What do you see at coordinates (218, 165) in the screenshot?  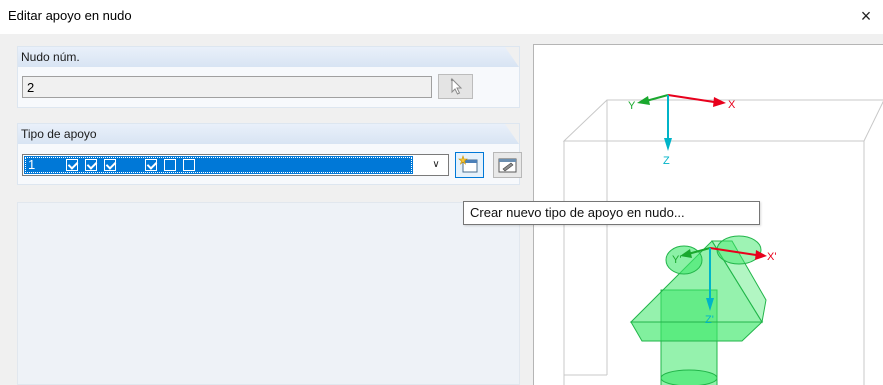 I see `support-type-selected: 1` at bounding box center [218, 165].